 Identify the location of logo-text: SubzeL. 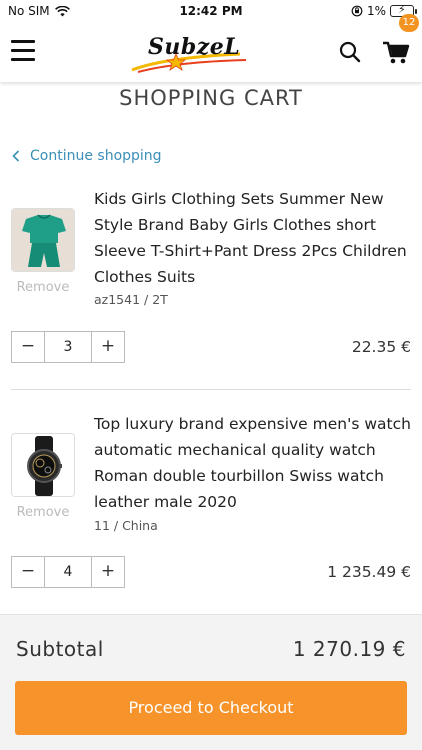
(194, 47).